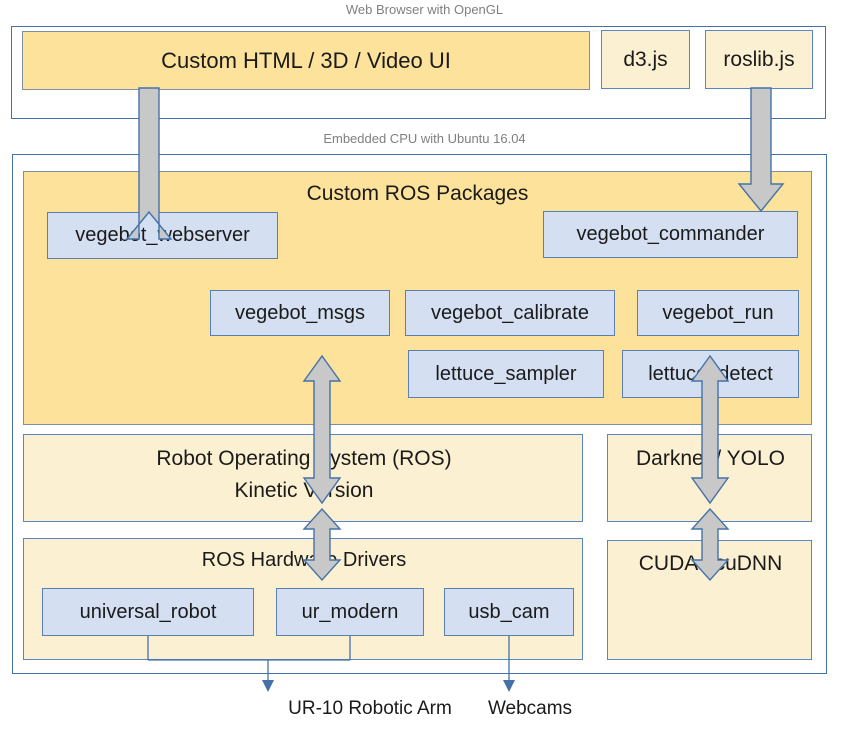  What do you see at coordinates (304, 490) in the screenshot?
I see `ros-middleware-line2: Kinetic Version` at bounding box center [304, 490].